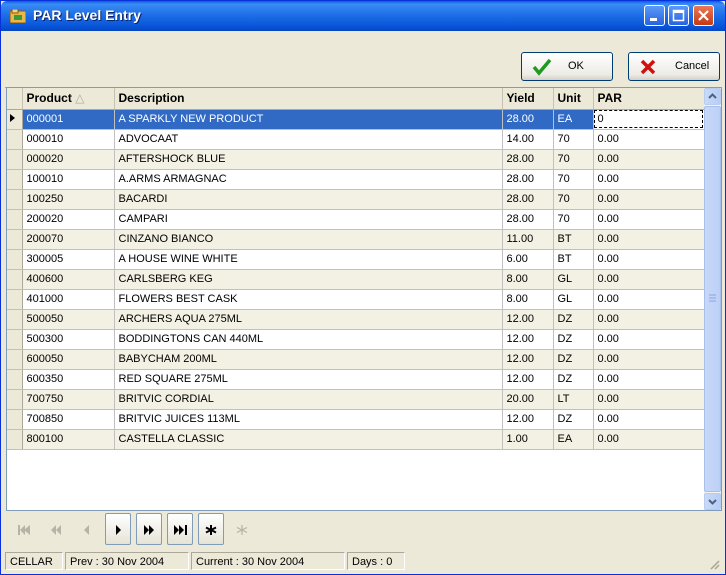 The height and width of the screenshot is (575, 726). Describe the element at coordinates (703, 15) in the screenshot. I see `close-button` at that location.